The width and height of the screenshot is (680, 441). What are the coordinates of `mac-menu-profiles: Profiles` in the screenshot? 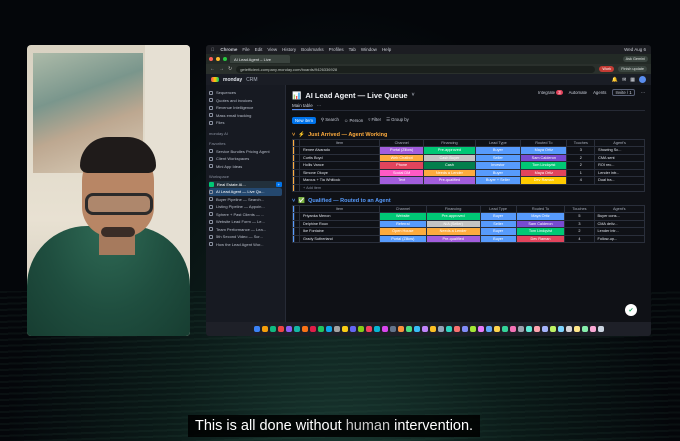 It's located at (336, 49).